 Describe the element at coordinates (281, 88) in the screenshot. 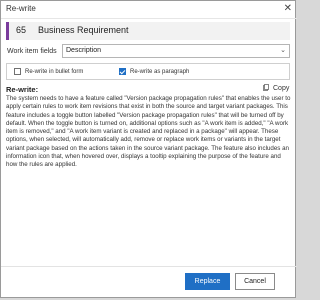

I see `copy-button: Copy` at that location.